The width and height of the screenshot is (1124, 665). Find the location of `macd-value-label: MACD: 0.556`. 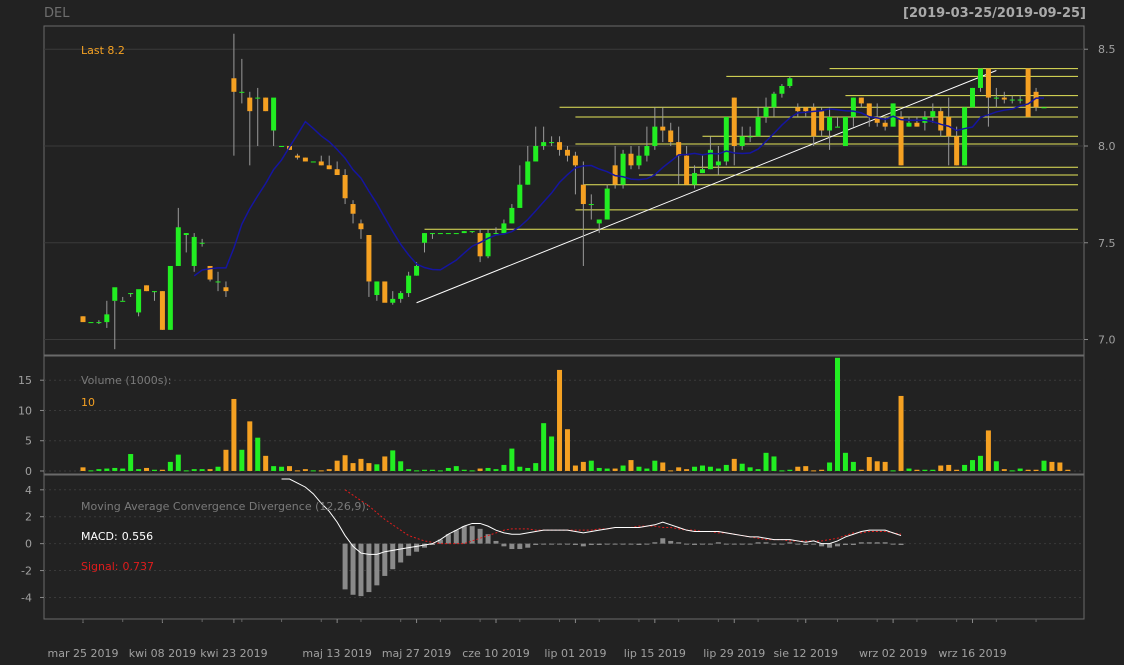

macd-value-label: MACD: 0.556 is located at coordinates (117, 536).